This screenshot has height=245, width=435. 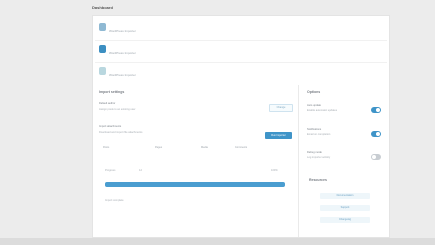 I want to click on setting-label: Default author, so click(x=107, y=103).